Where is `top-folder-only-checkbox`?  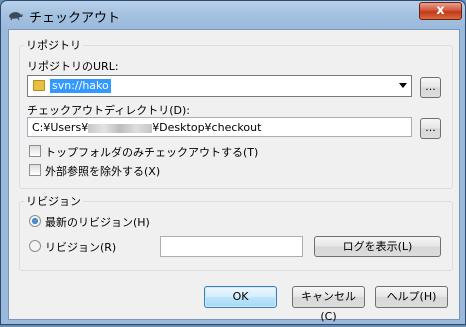
top-folder-only-checkbox is located at coordinates (35, 151).